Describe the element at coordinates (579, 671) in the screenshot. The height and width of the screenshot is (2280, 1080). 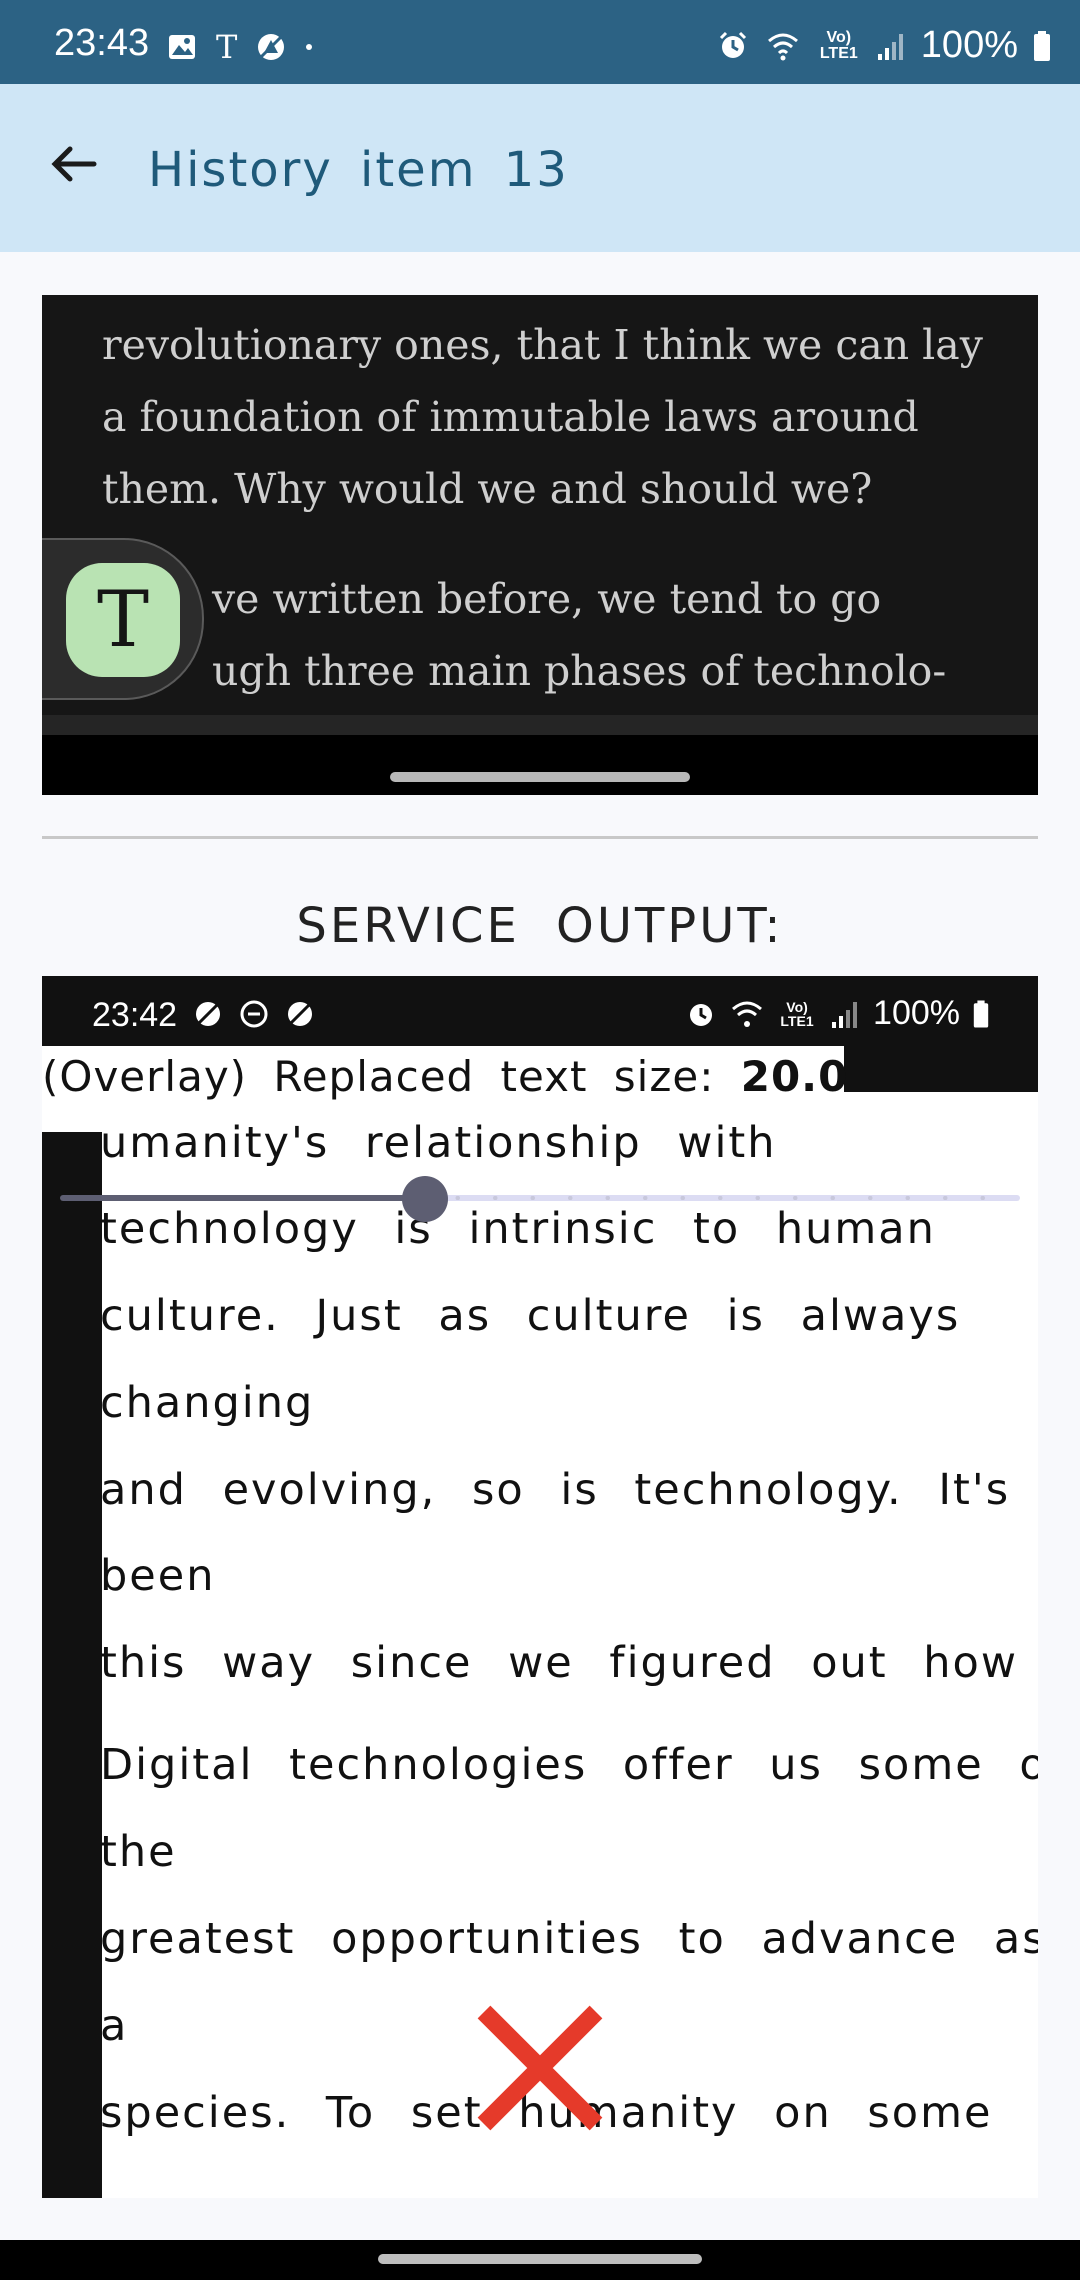
I see `input-line: ugh three main phases of technolo-` at that location.